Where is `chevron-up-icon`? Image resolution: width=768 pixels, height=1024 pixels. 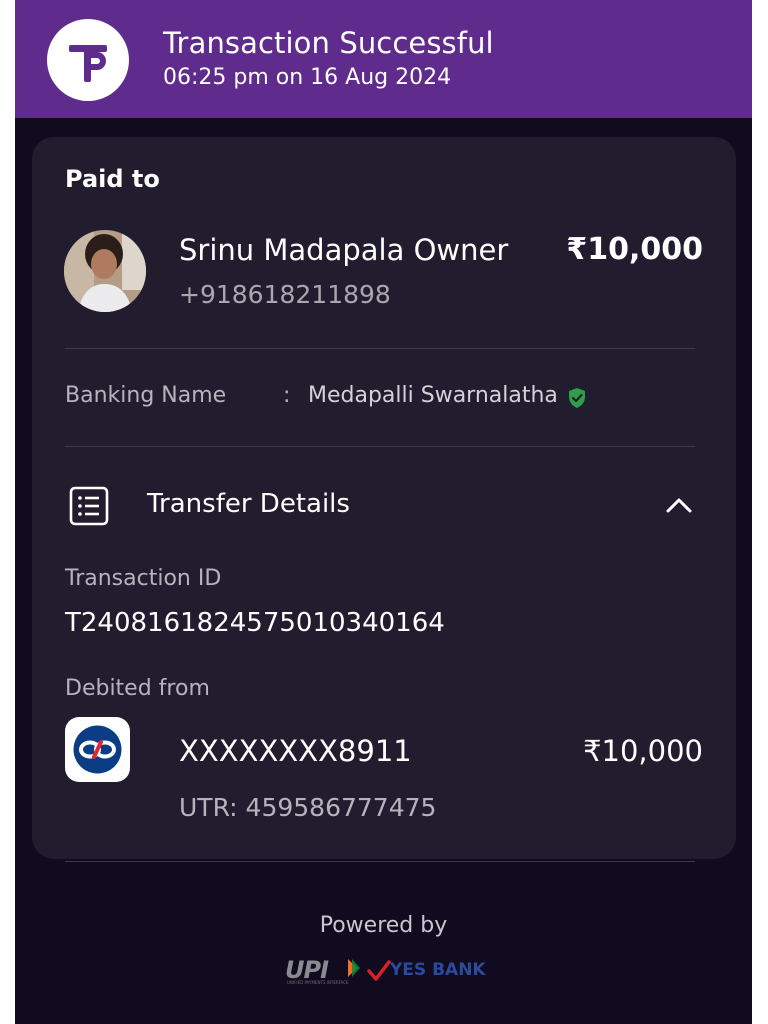 chevron-up-icon is located at coordinates (679, 505).